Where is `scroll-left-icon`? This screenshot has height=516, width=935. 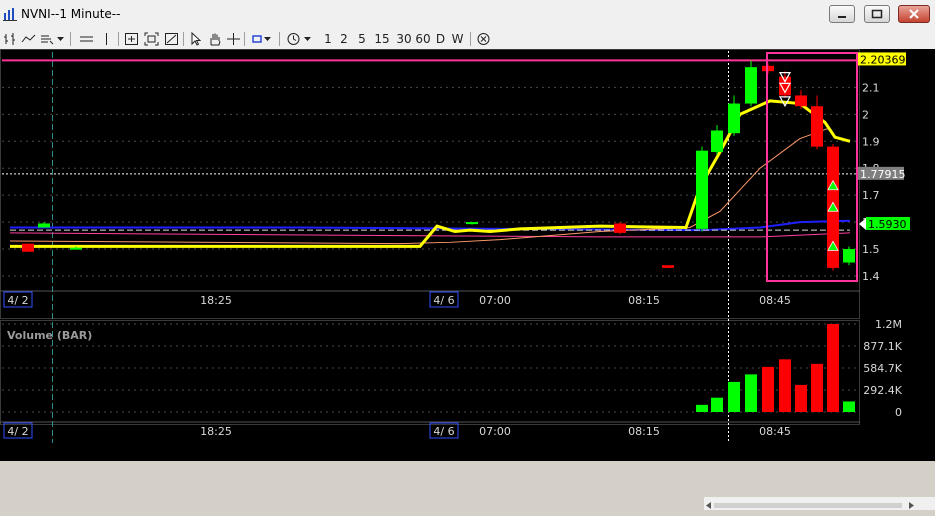
scroll-left-icon is located at coordinates (708, 505).